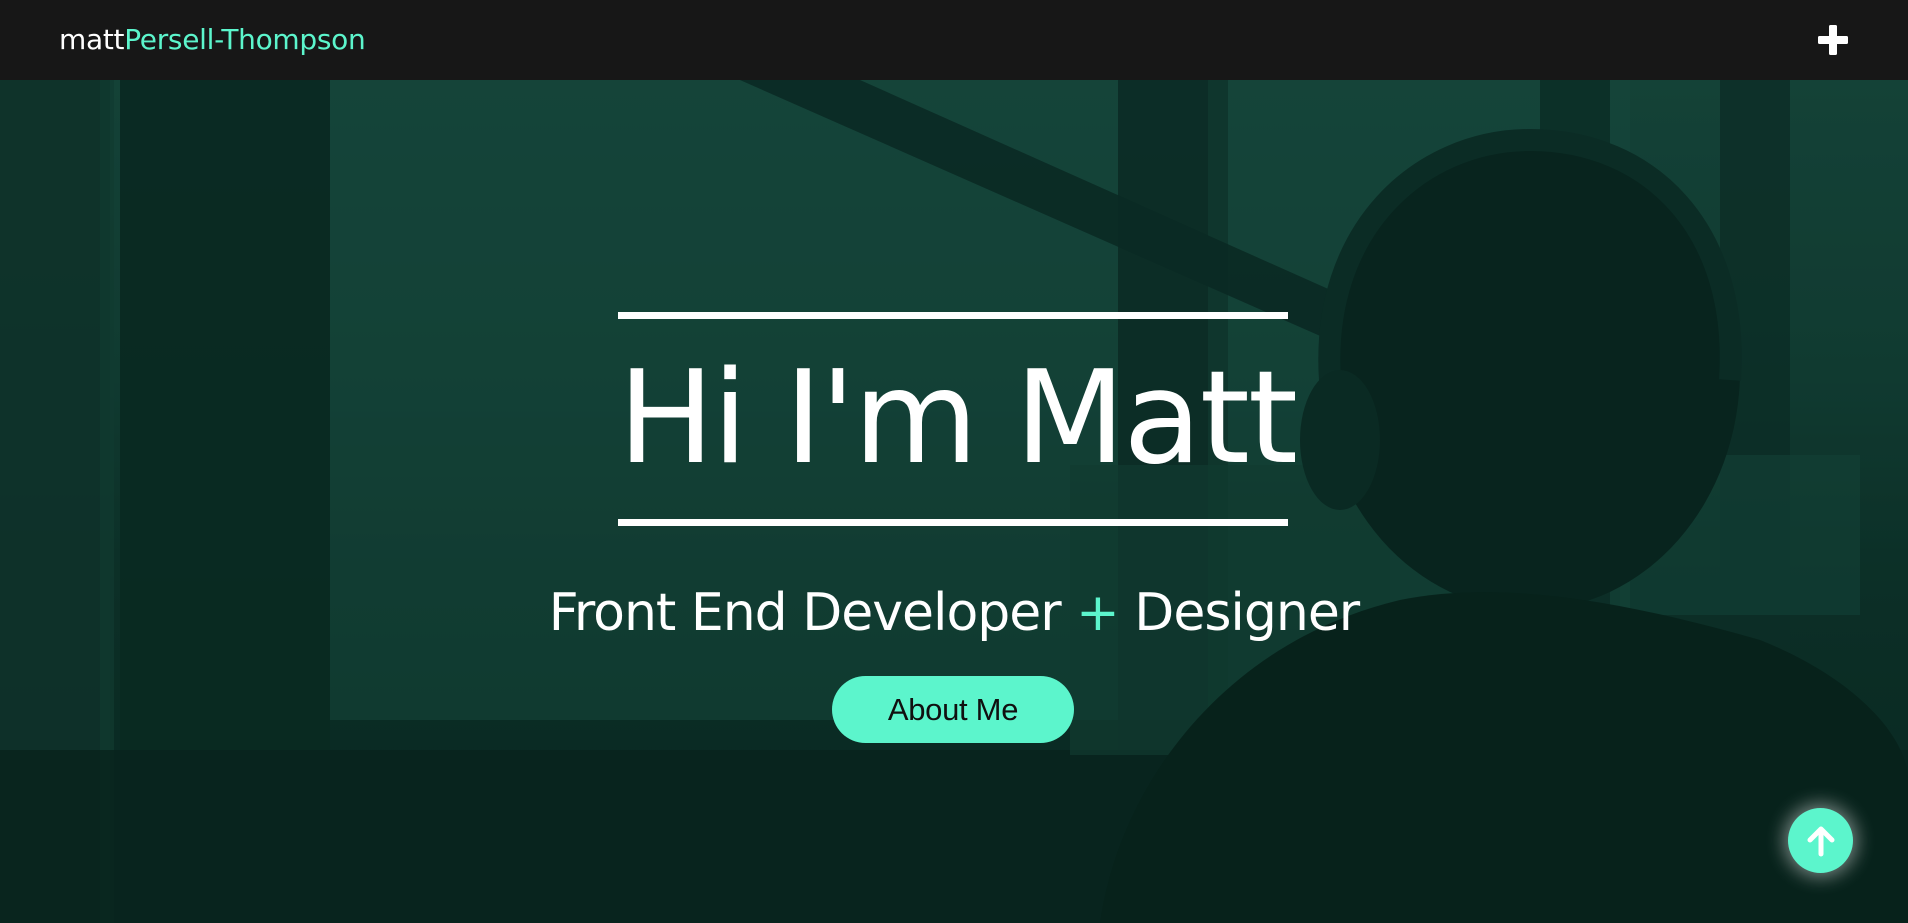  I want to click on logo-first-name: matt, so click(92, 39).